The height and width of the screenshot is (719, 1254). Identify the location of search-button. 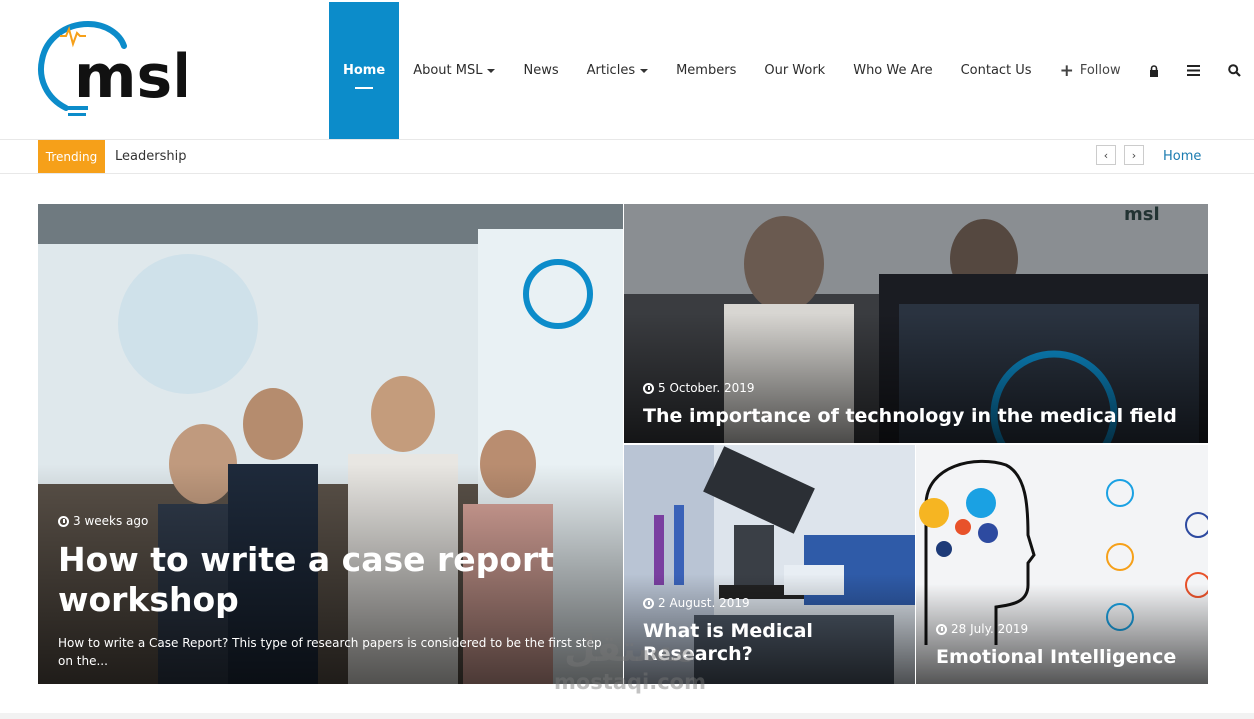
(1234, 70).